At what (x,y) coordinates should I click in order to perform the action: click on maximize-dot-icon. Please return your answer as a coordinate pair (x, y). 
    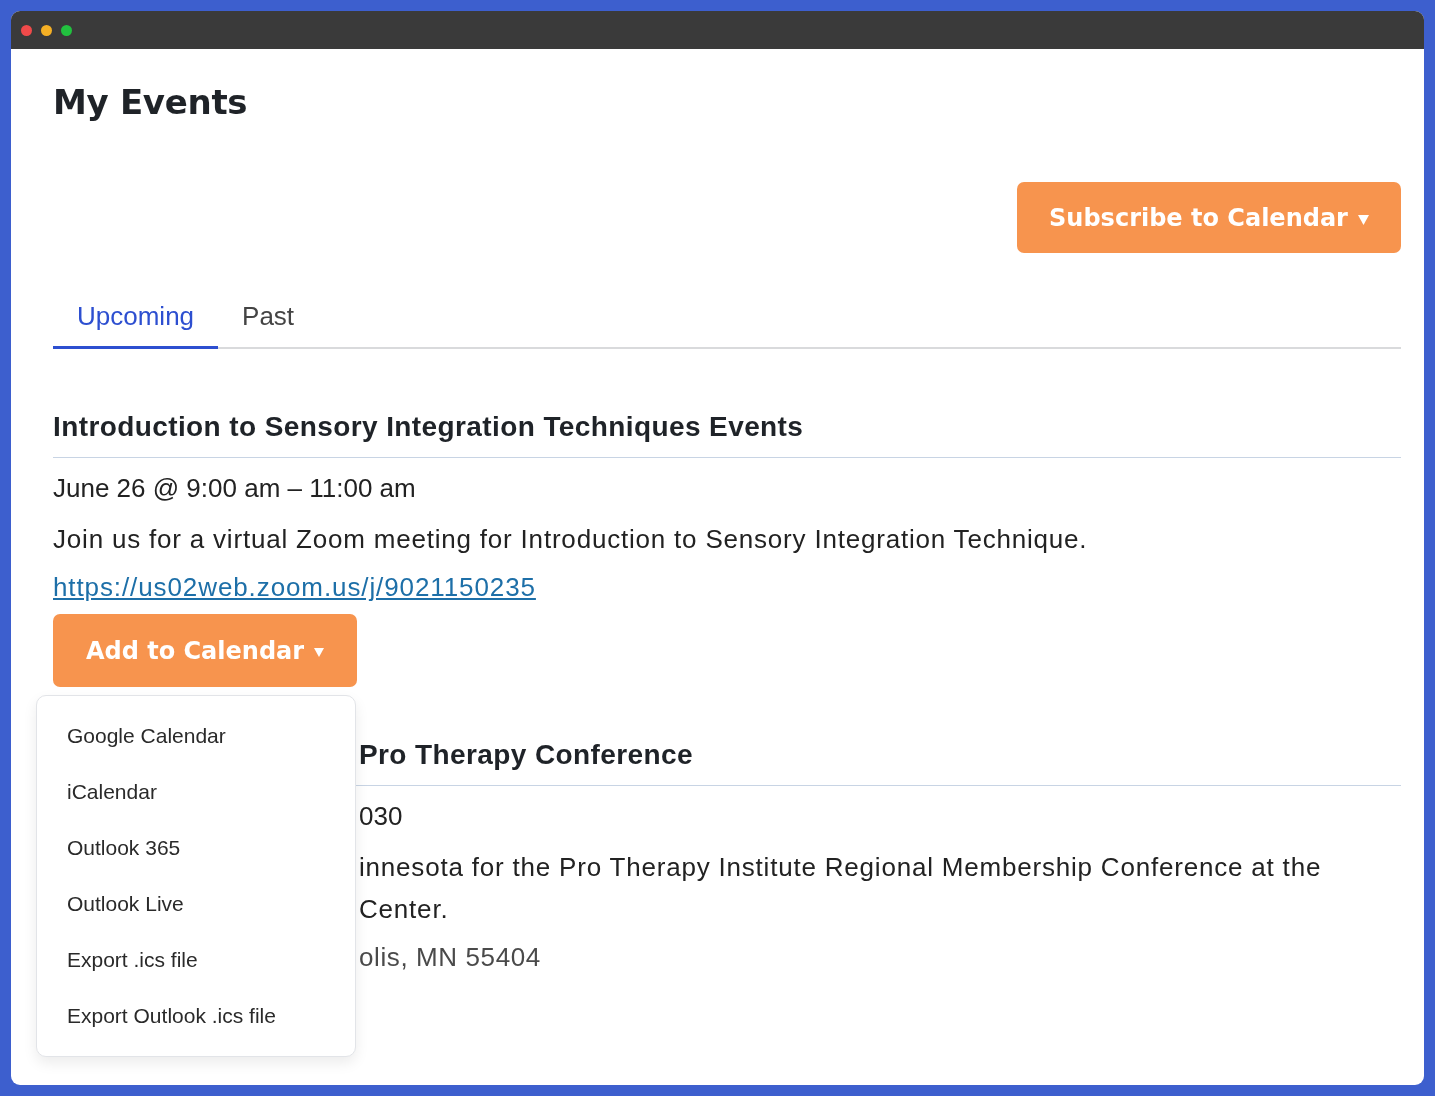
    Looking at the image, I should click on (66, 30).